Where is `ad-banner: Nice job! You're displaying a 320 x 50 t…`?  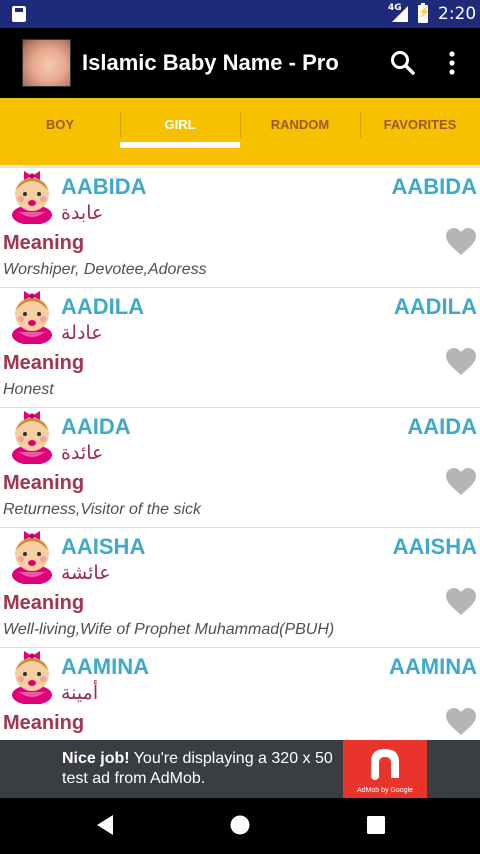
ad-banner: Nice job! You're displaying a 320 x 50 t… is located at coordinates (240, 769).